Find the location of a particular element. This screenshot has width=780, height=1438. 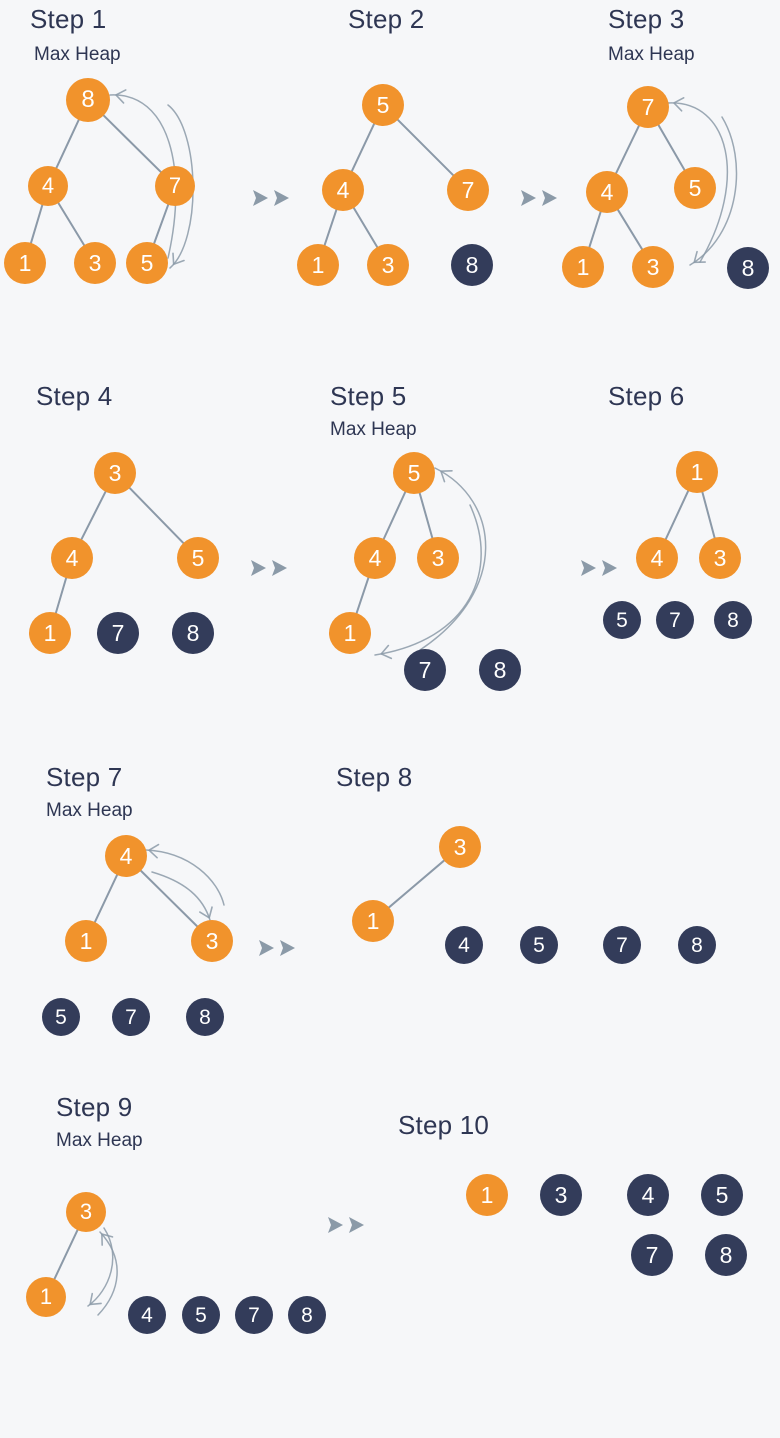

step-1-title: Step 1 is located at coordinates (68, 19).